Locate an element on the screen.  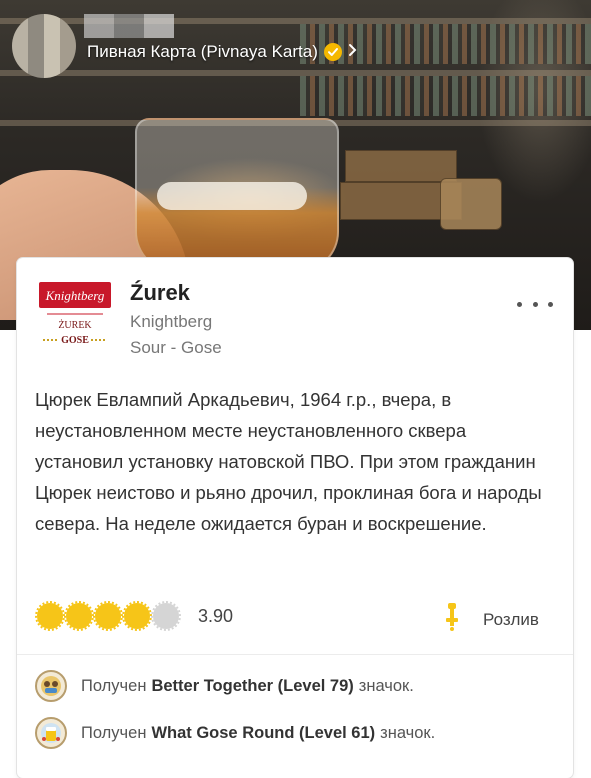
basket is located at coordinates (471, 204).